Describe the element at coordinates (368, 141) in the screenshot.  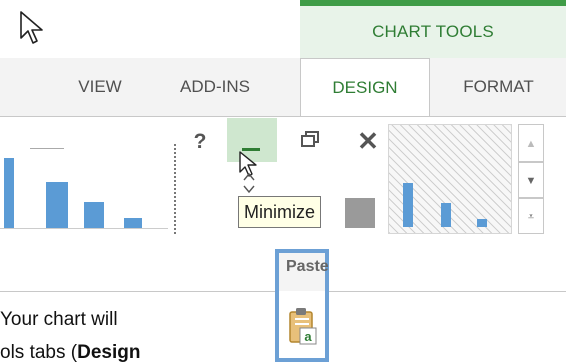
I see `close-button: ✕` at that location.